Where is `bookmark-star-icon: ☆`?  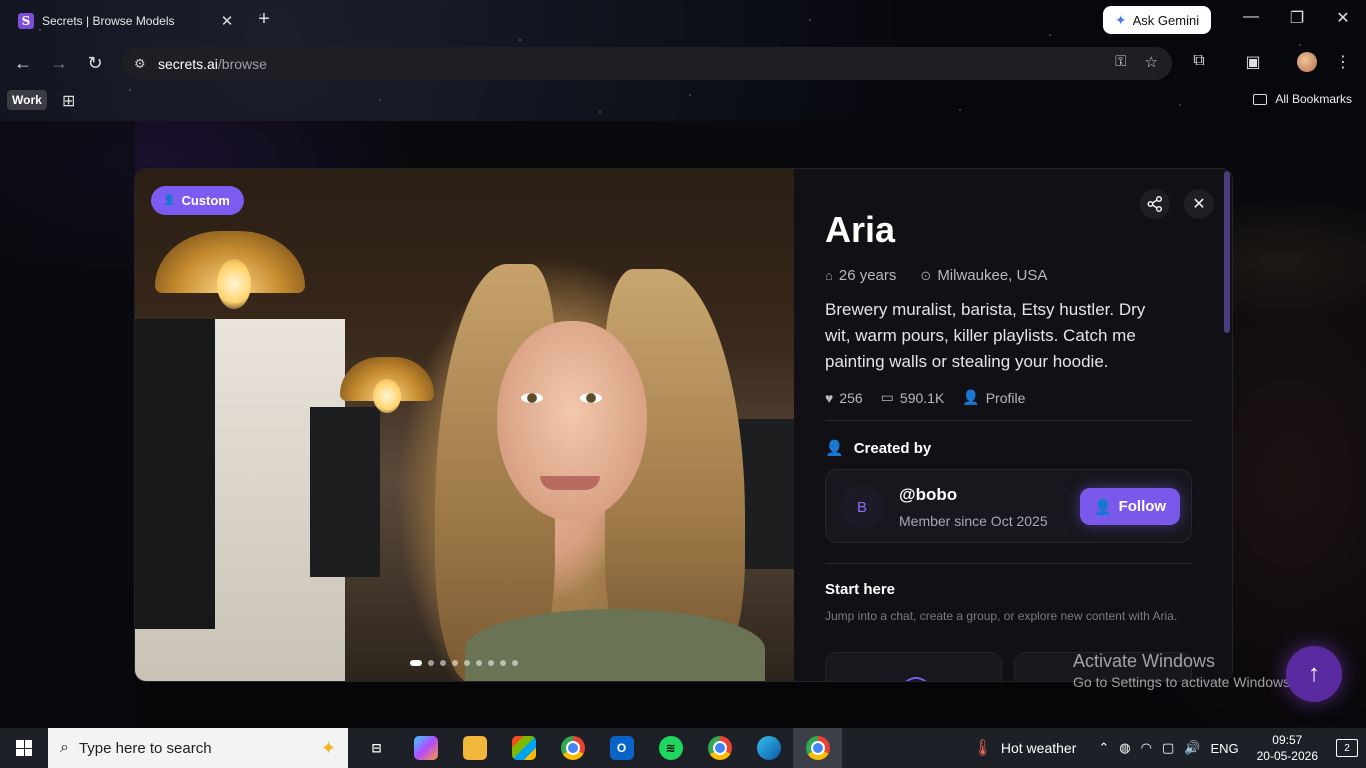 bookmark-star-icon: ☆ is located at coordinates (1151, 62).